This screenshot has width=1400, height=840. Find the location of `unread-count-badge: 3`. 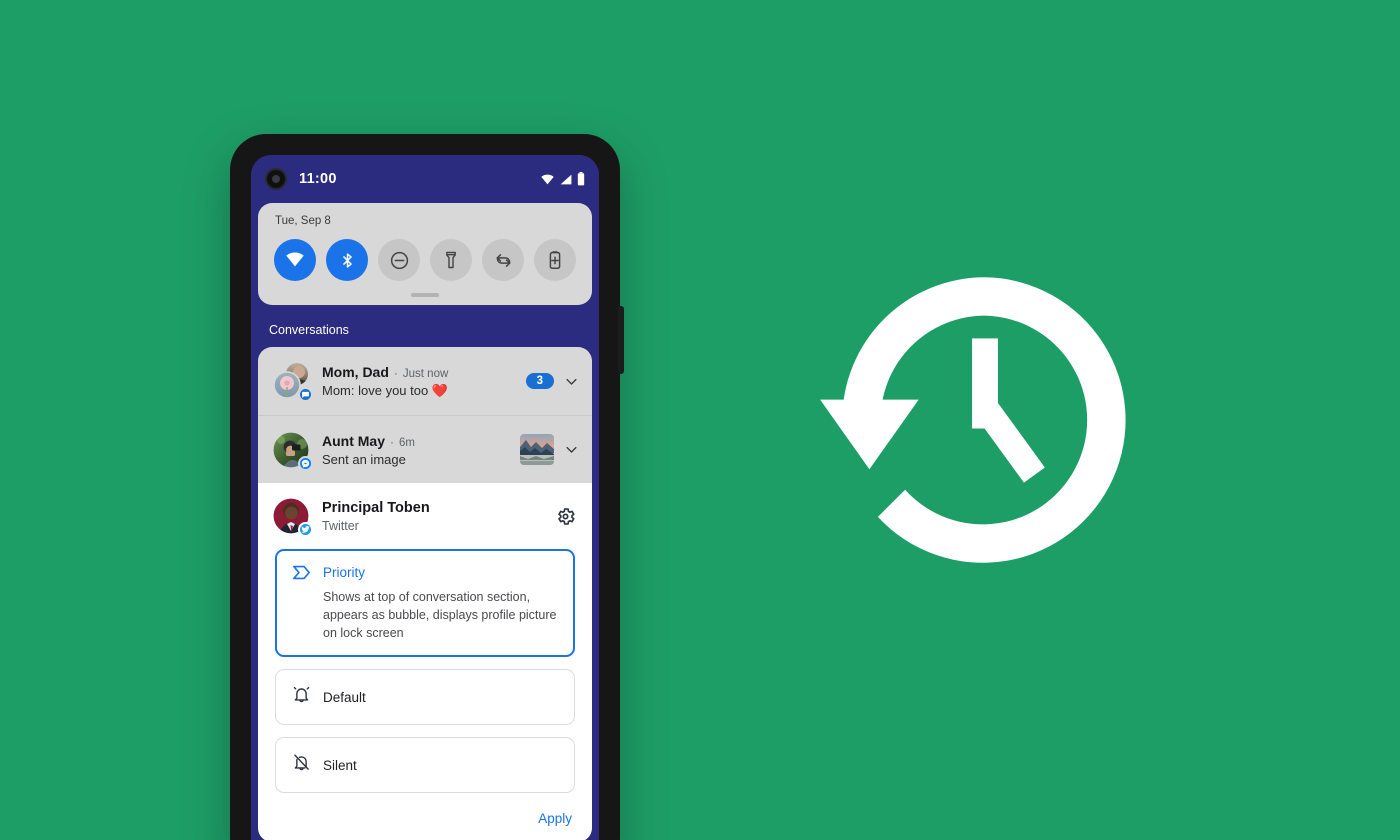

unread-count-badge: 3 is located at coordinates (539, 381).